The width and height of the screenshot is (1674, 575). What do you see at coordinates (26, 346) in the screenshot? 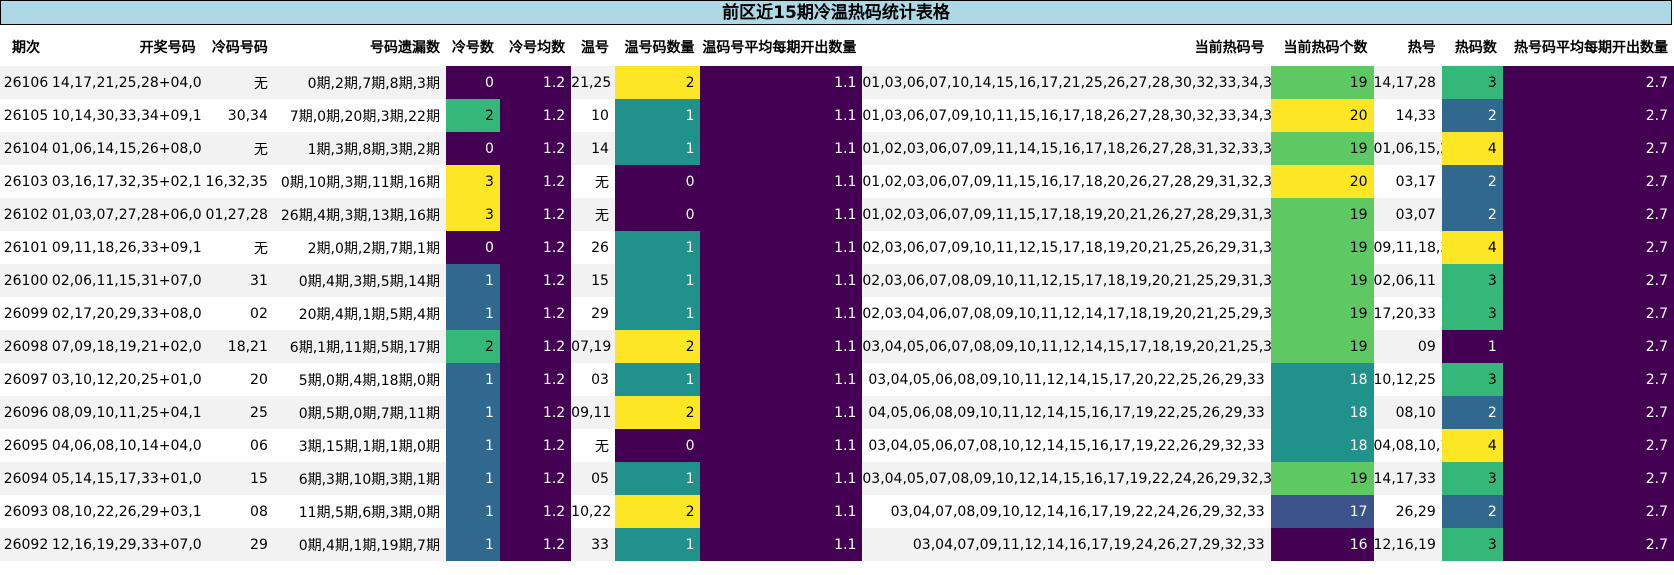
I see `cell-period: 26098` at bounding box center [26, 346].